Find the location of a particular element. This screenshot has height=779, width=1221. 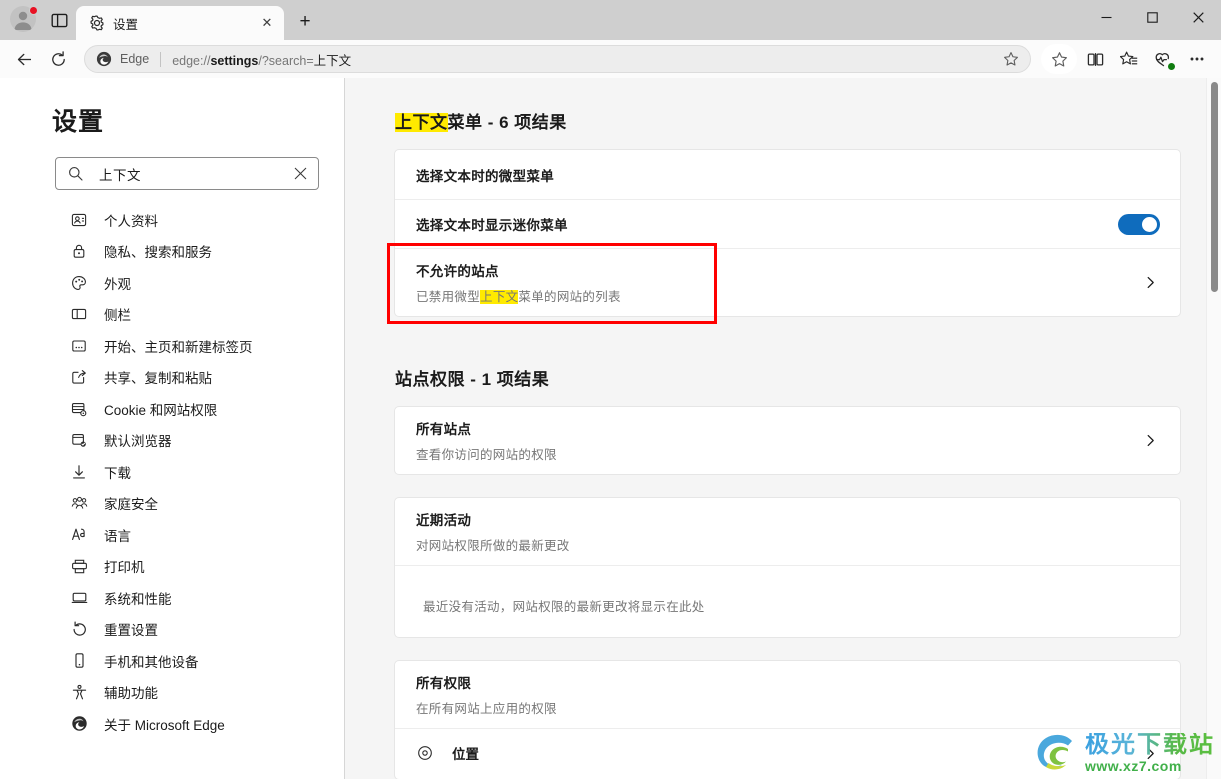

location-icon is located at coordinates (425, 753).